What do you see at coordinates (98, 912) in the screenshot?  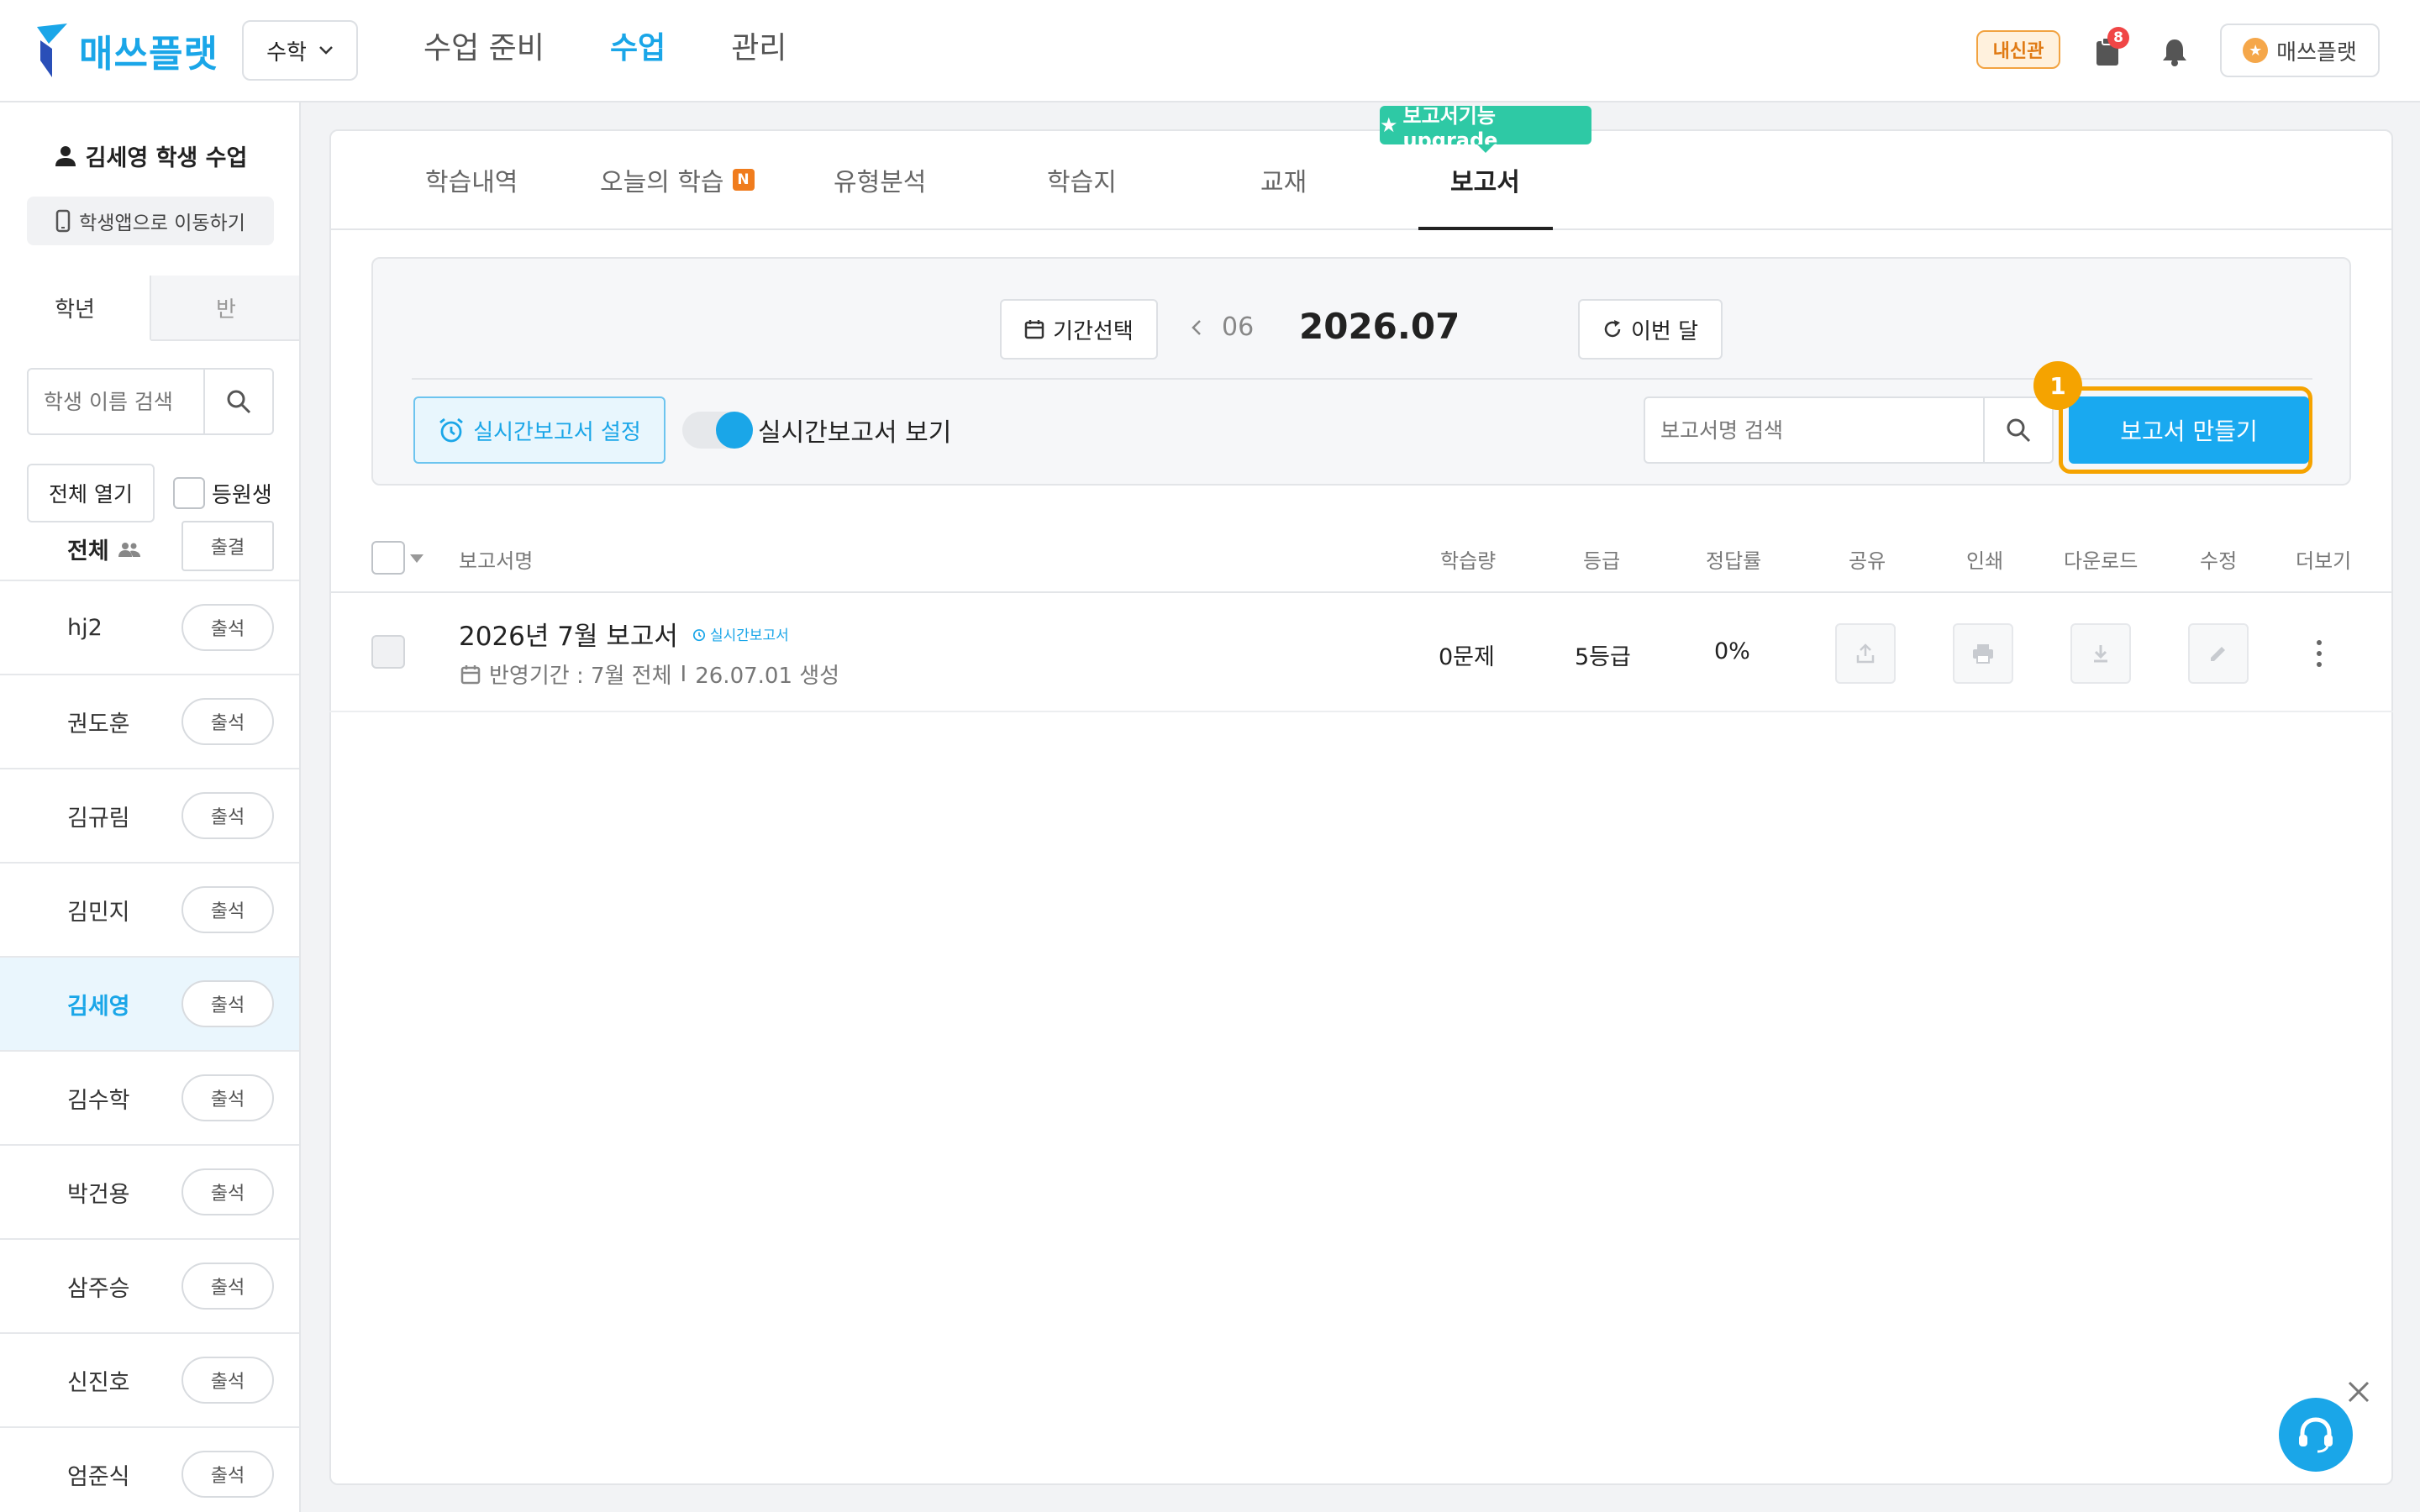 I see `student-name: 김민지` at bounding box center [98, 912].